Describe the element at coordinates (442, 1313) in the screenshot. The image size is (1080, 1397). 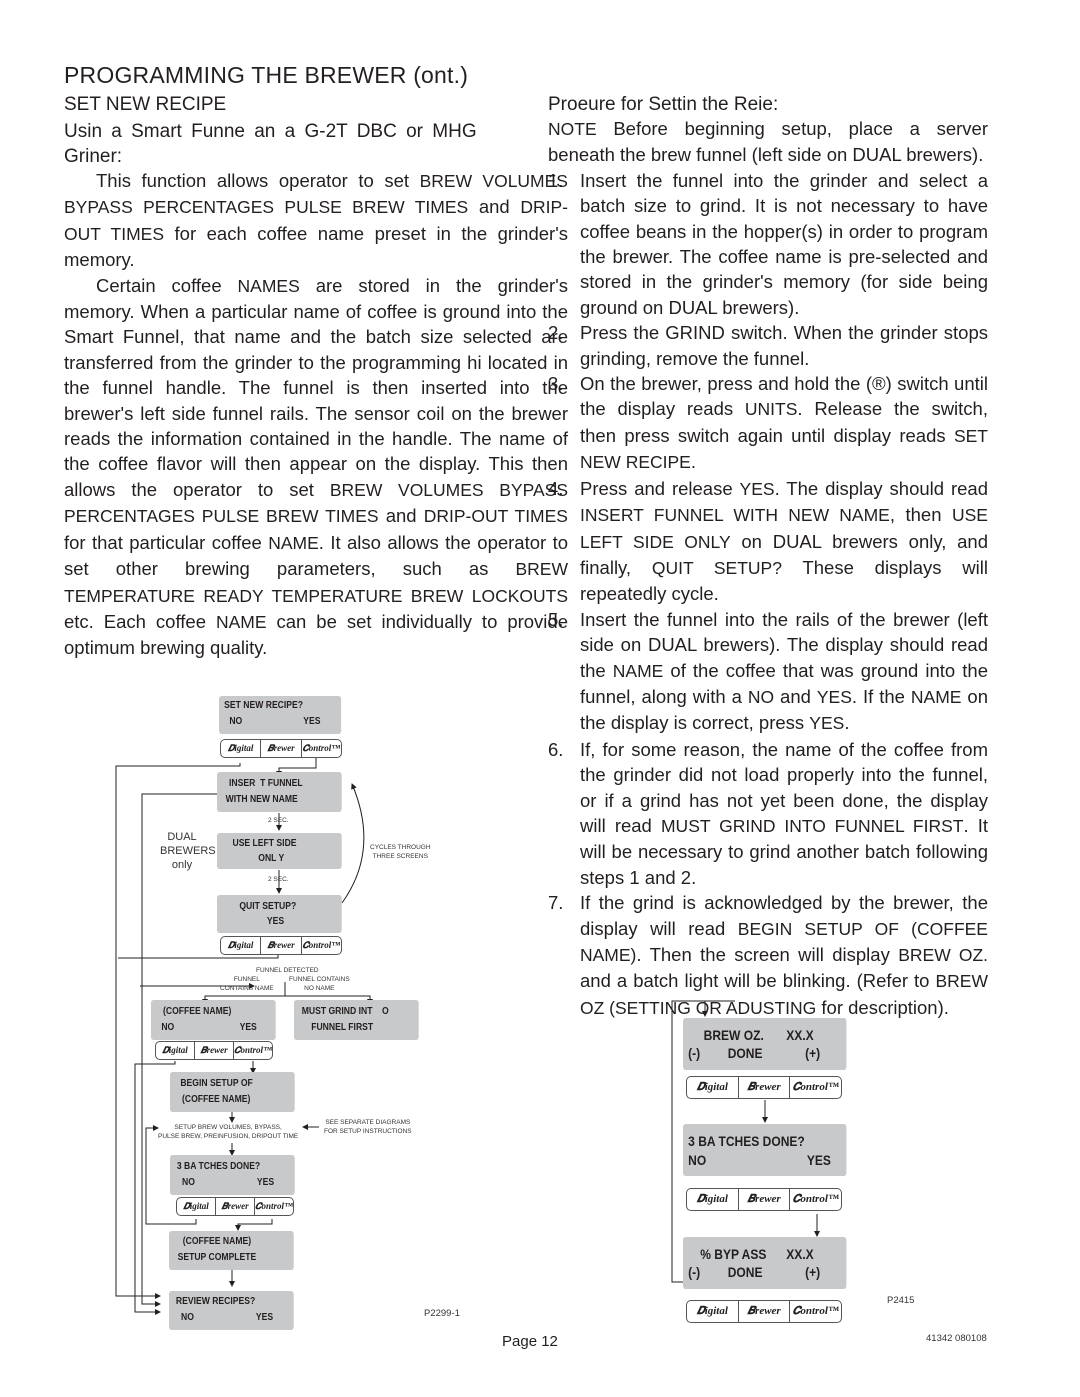
I see `figure-id-left: P2299-1` at that location.